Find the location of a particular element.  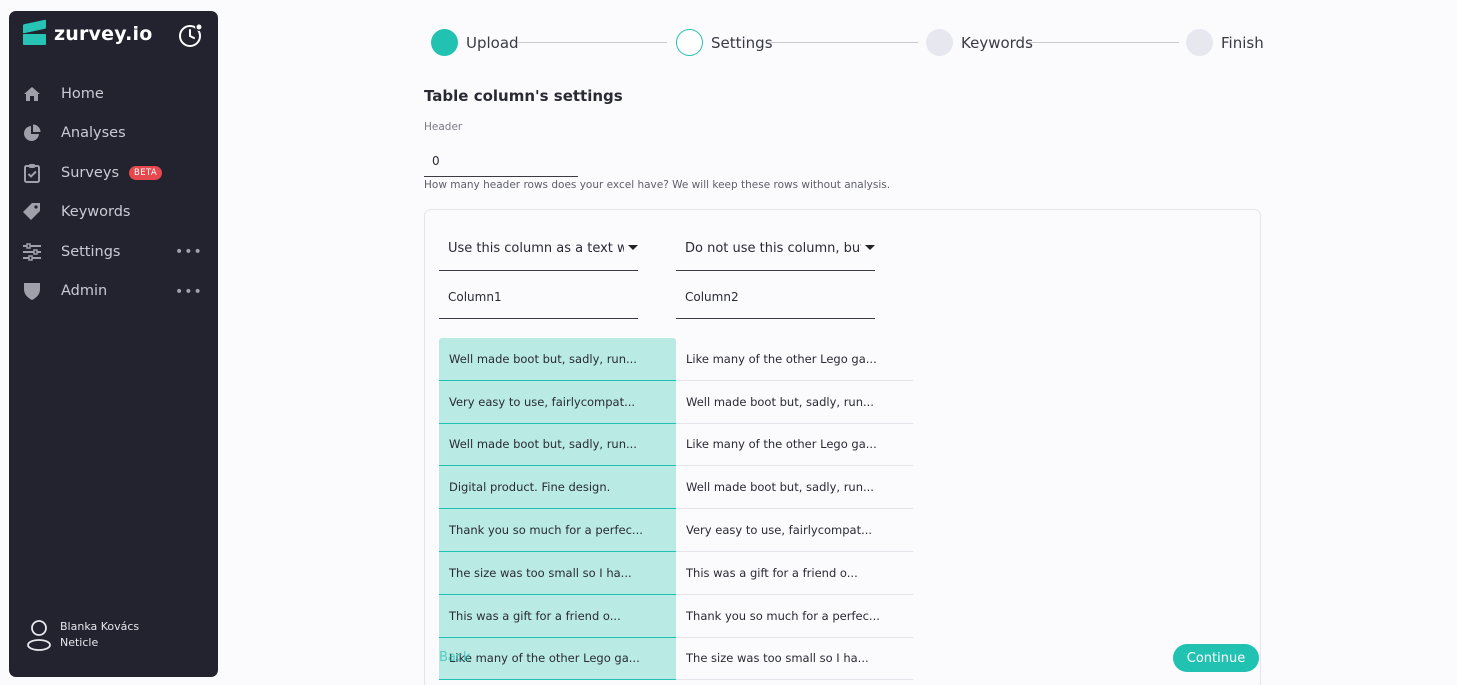

tag-icon is located at coordinates (32, 212).